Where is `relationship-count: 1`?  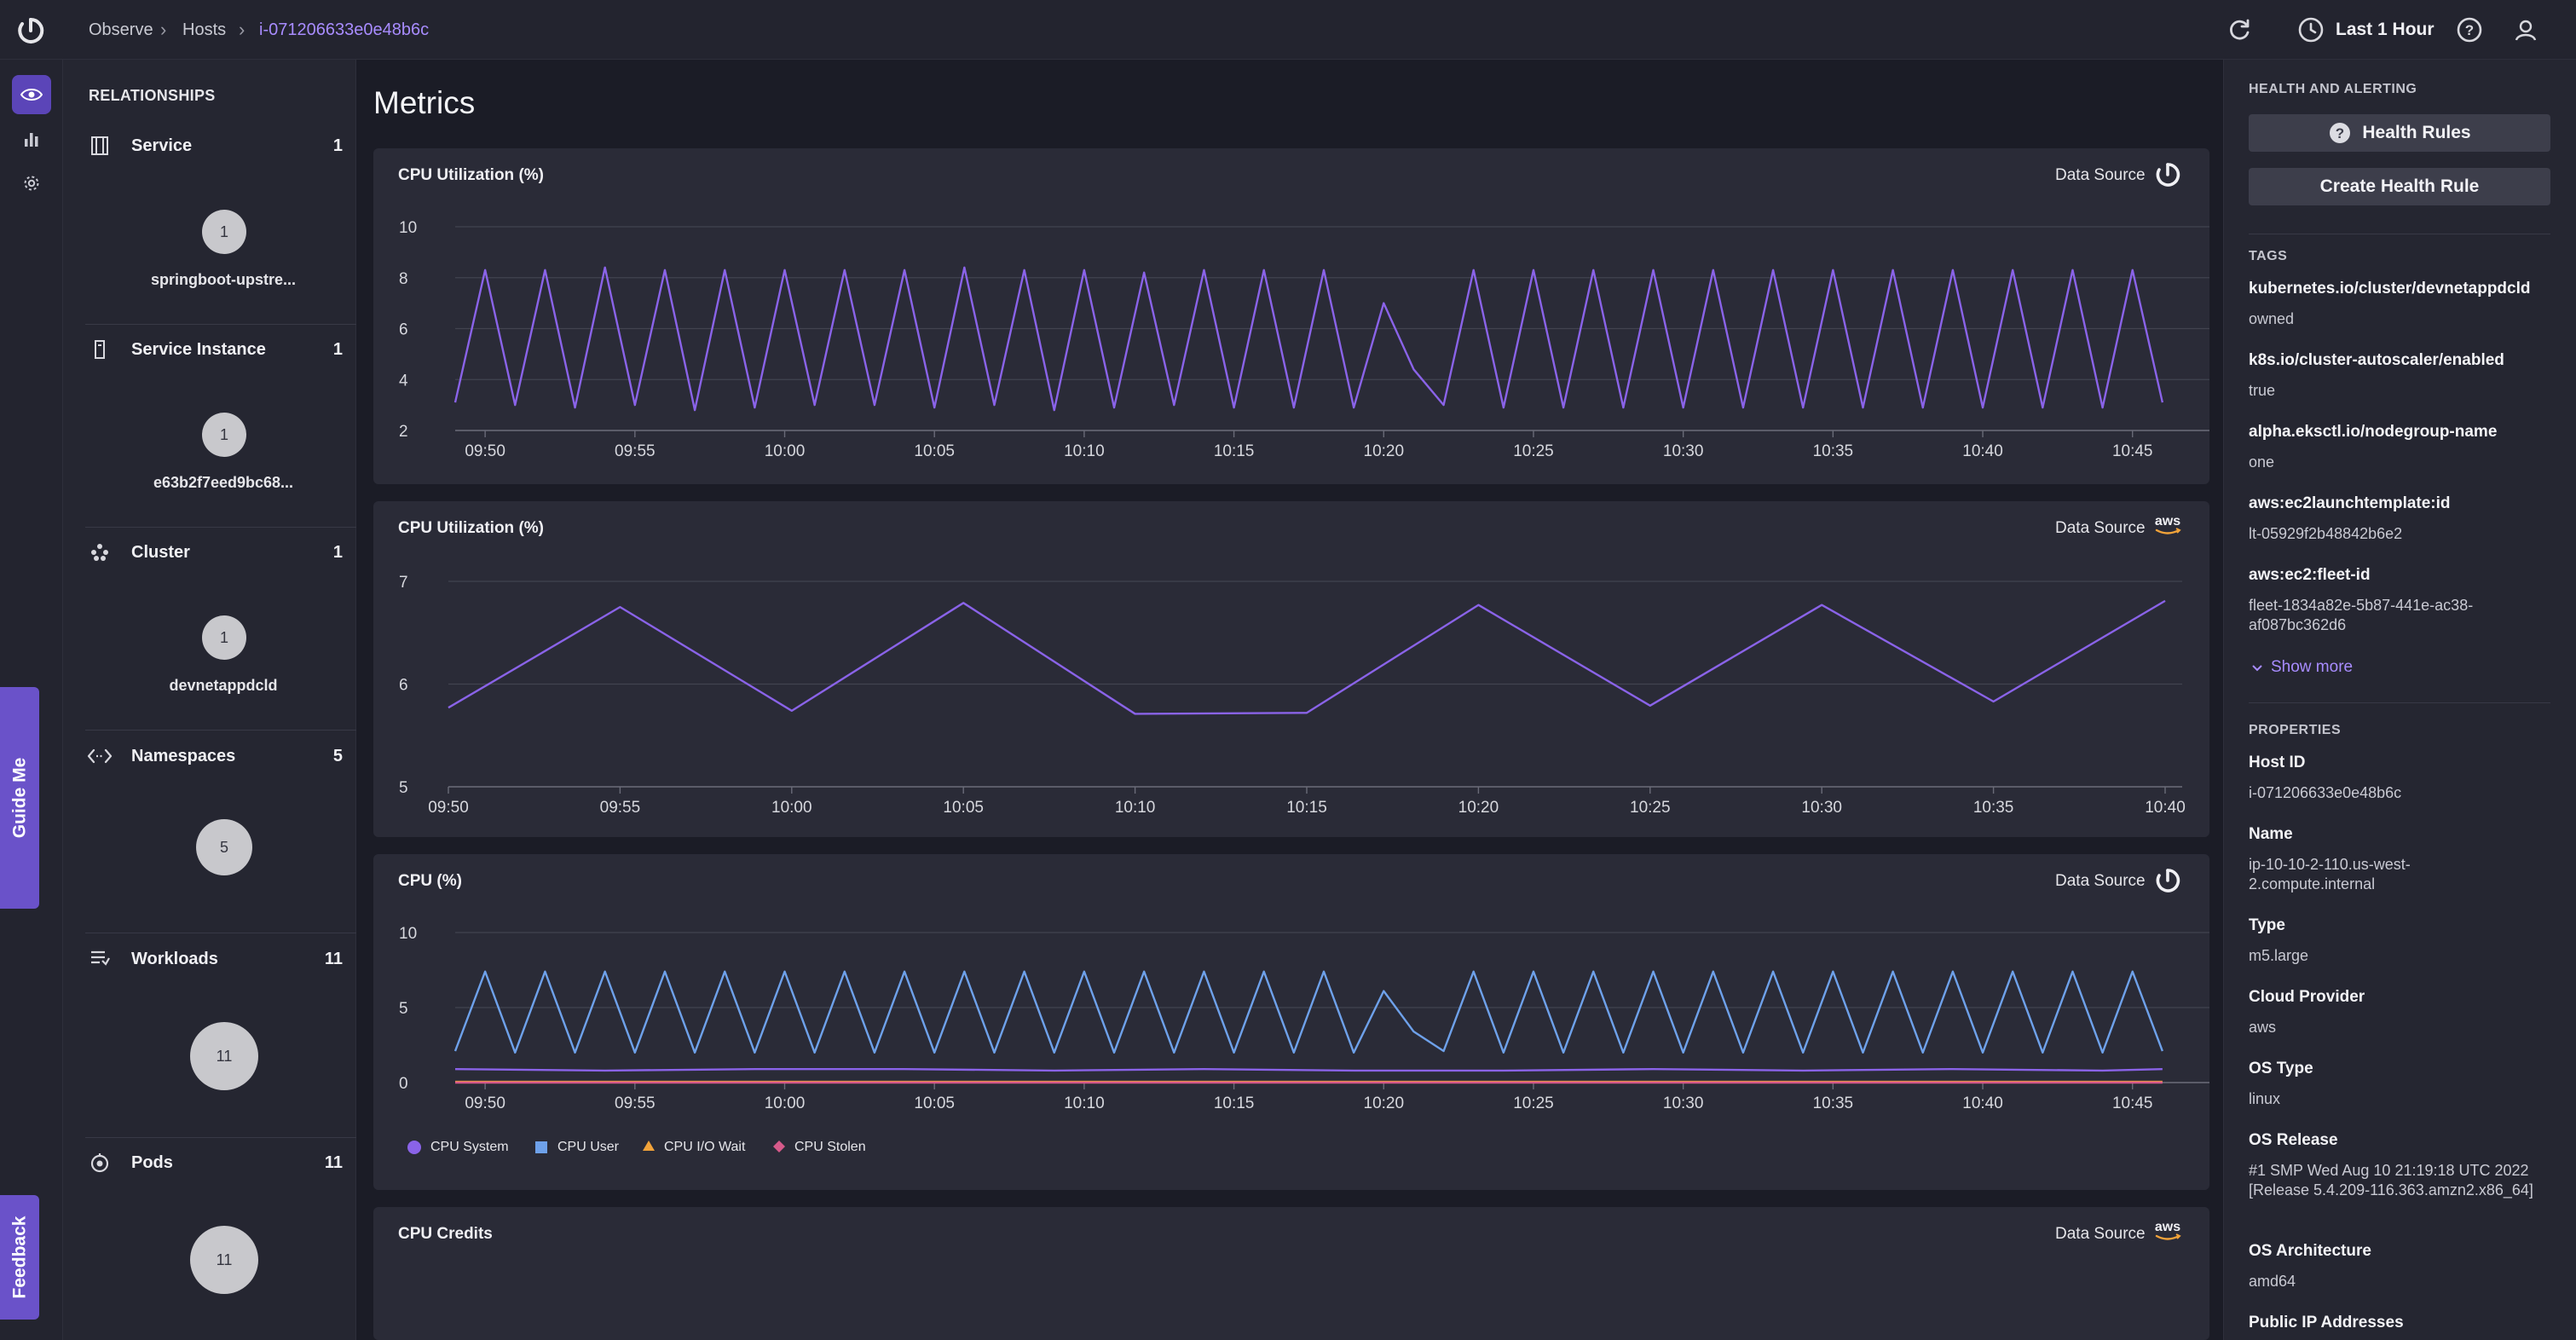 relationship-count: 1 is located at coordinates (337, 349).